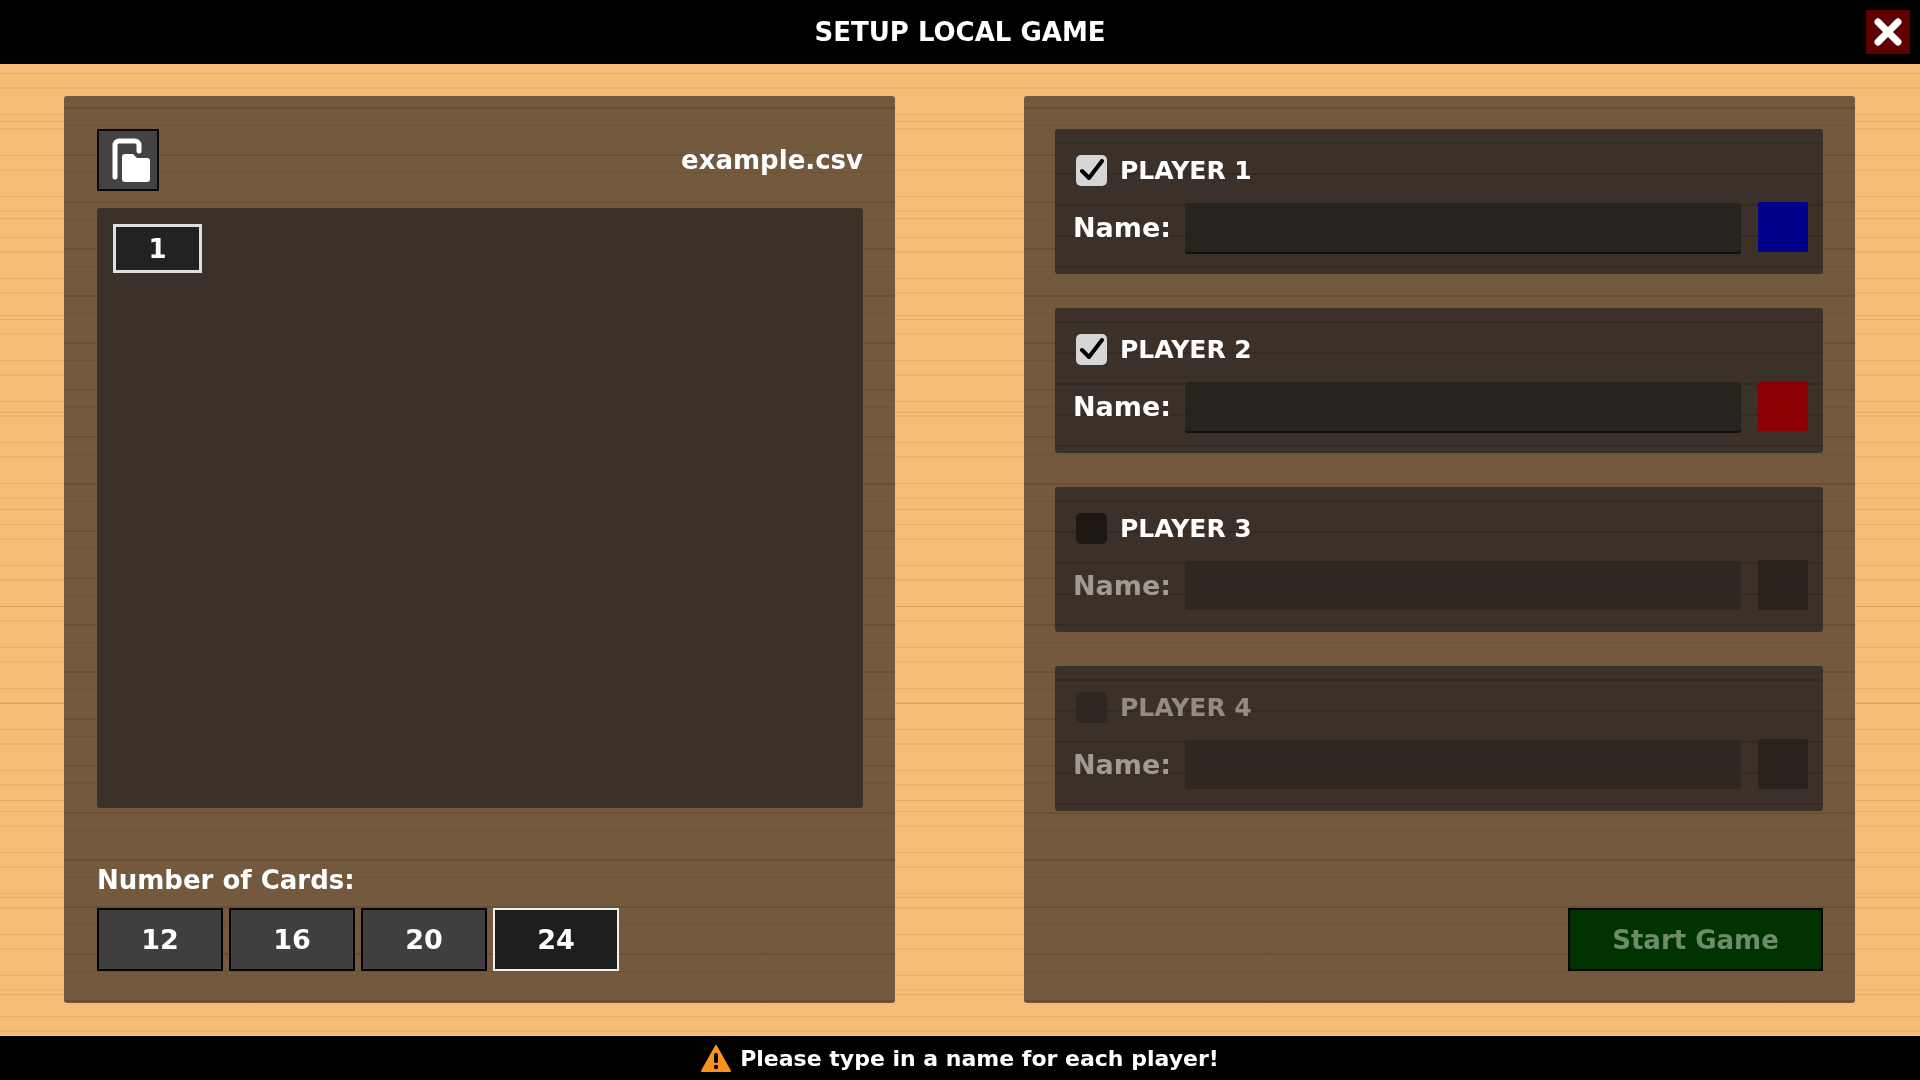 Image resolution: width=1920 pixels, height=1080 pixels. What do you see at coordinates (1186, 170) in the screenshot?
I see `player-label: PLAYER 1` at bounding box center [1186, 170].